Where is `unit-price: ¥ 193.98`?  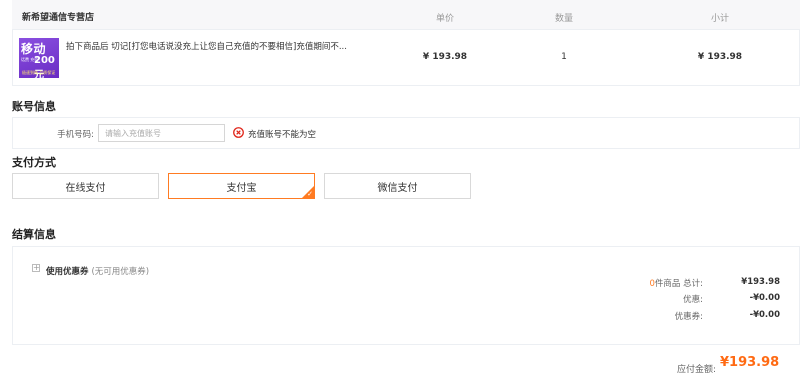 unit-price: ¥ 193.98 is located at coordinates (445, 57).